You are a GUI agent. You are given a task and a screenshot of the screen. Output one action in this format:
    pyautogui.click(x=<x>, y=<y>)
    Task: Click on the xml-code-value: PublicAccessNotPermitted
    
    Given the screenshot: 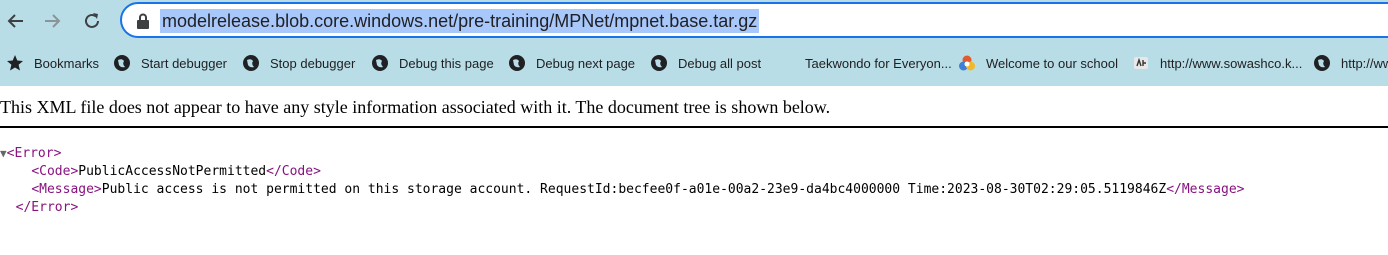 What is the action you would take?
    pyautogui.click(x=172, y=171)
    